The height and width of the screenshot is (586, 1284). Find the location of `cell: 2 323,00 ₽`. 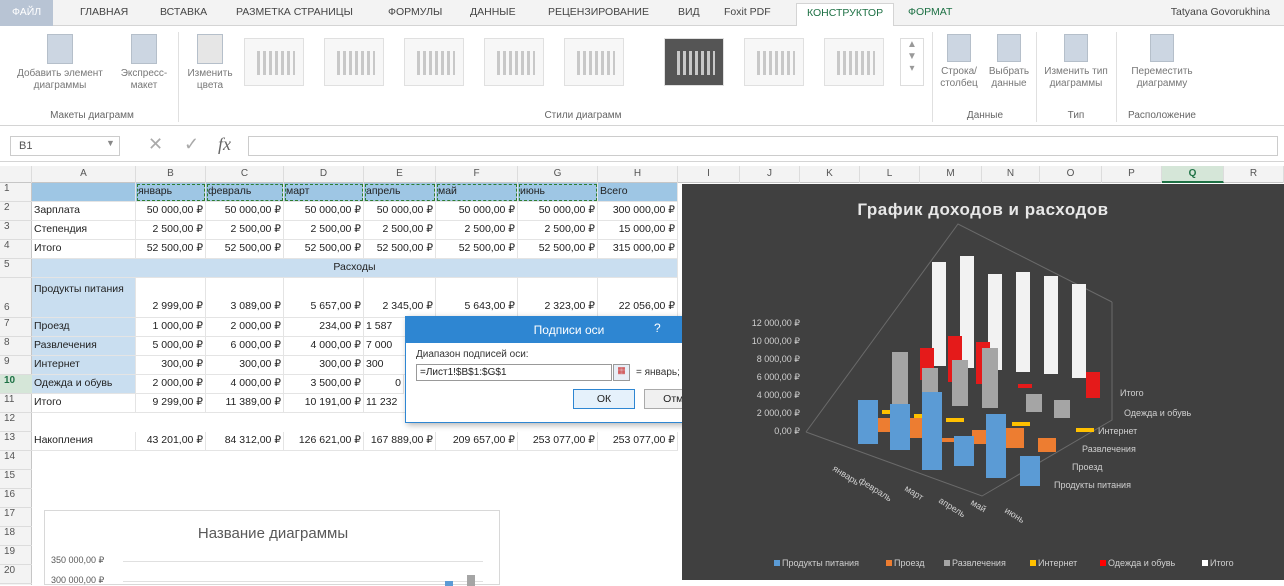

cell: 2 323,00 ₽ is located at coordinates (558, 298).